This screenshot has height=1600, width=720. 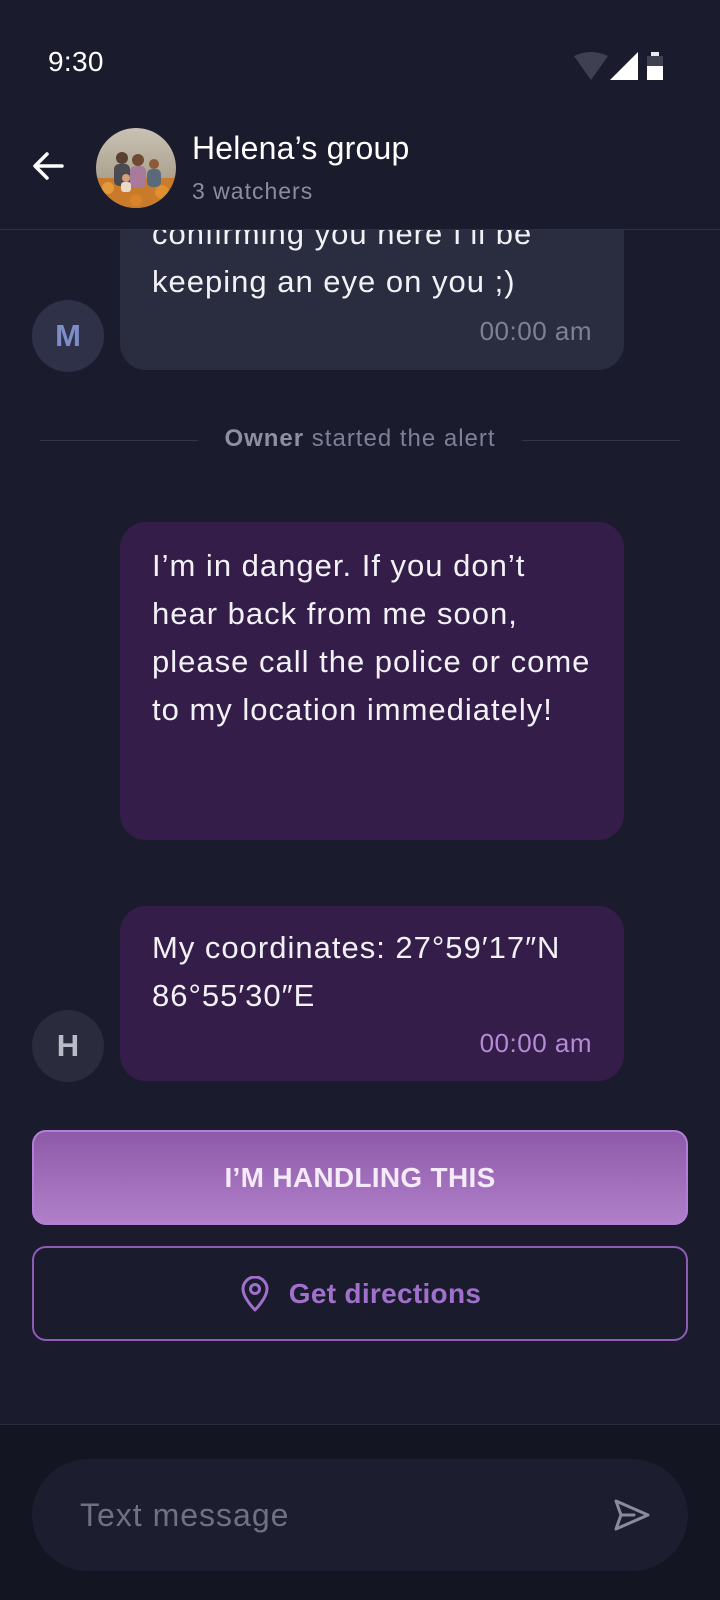 I want to click on text-message-input, so click(x=330, y=1515).